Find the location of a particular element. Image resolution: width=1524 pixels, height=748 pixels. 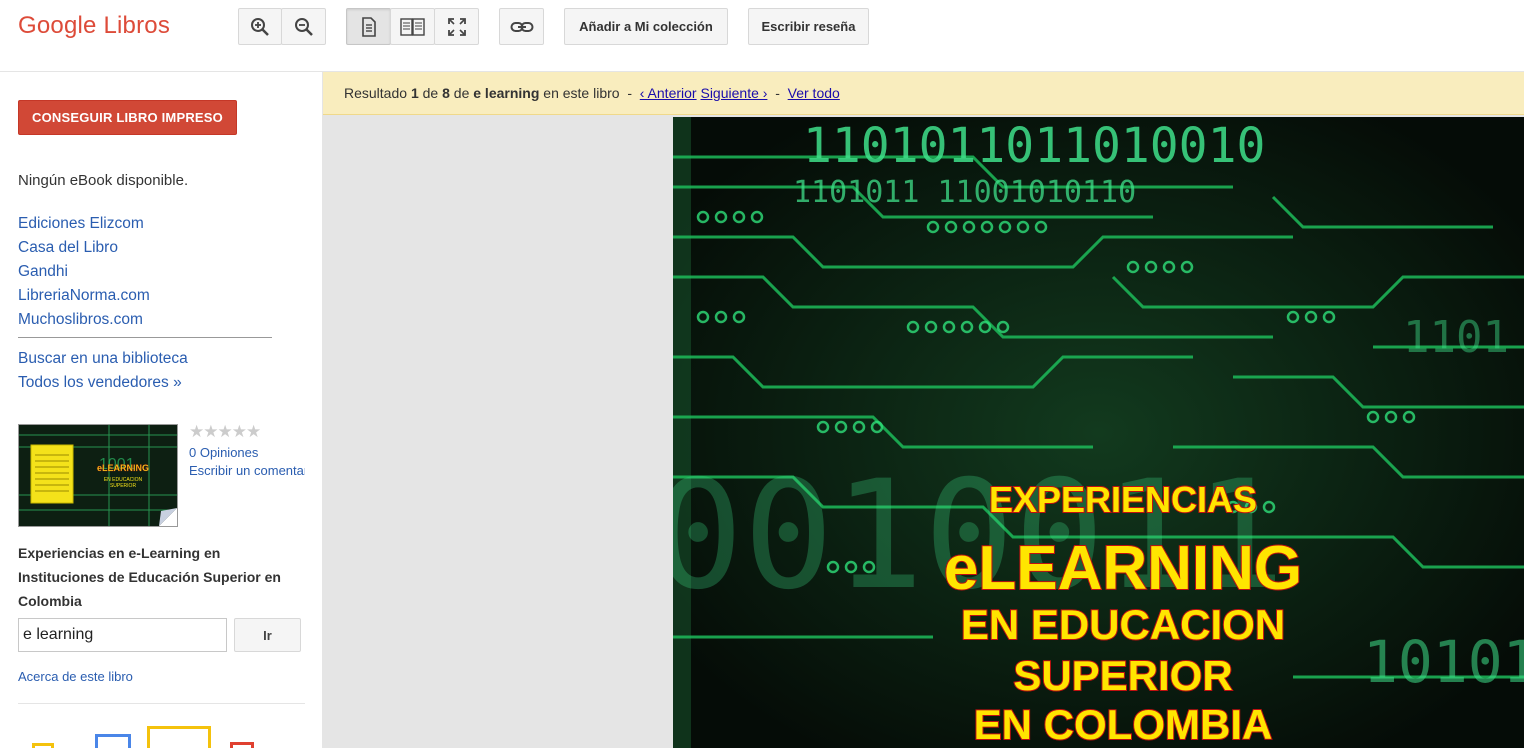

seller-link: Ediciones Elizcom is located at coordinates (84, 224).